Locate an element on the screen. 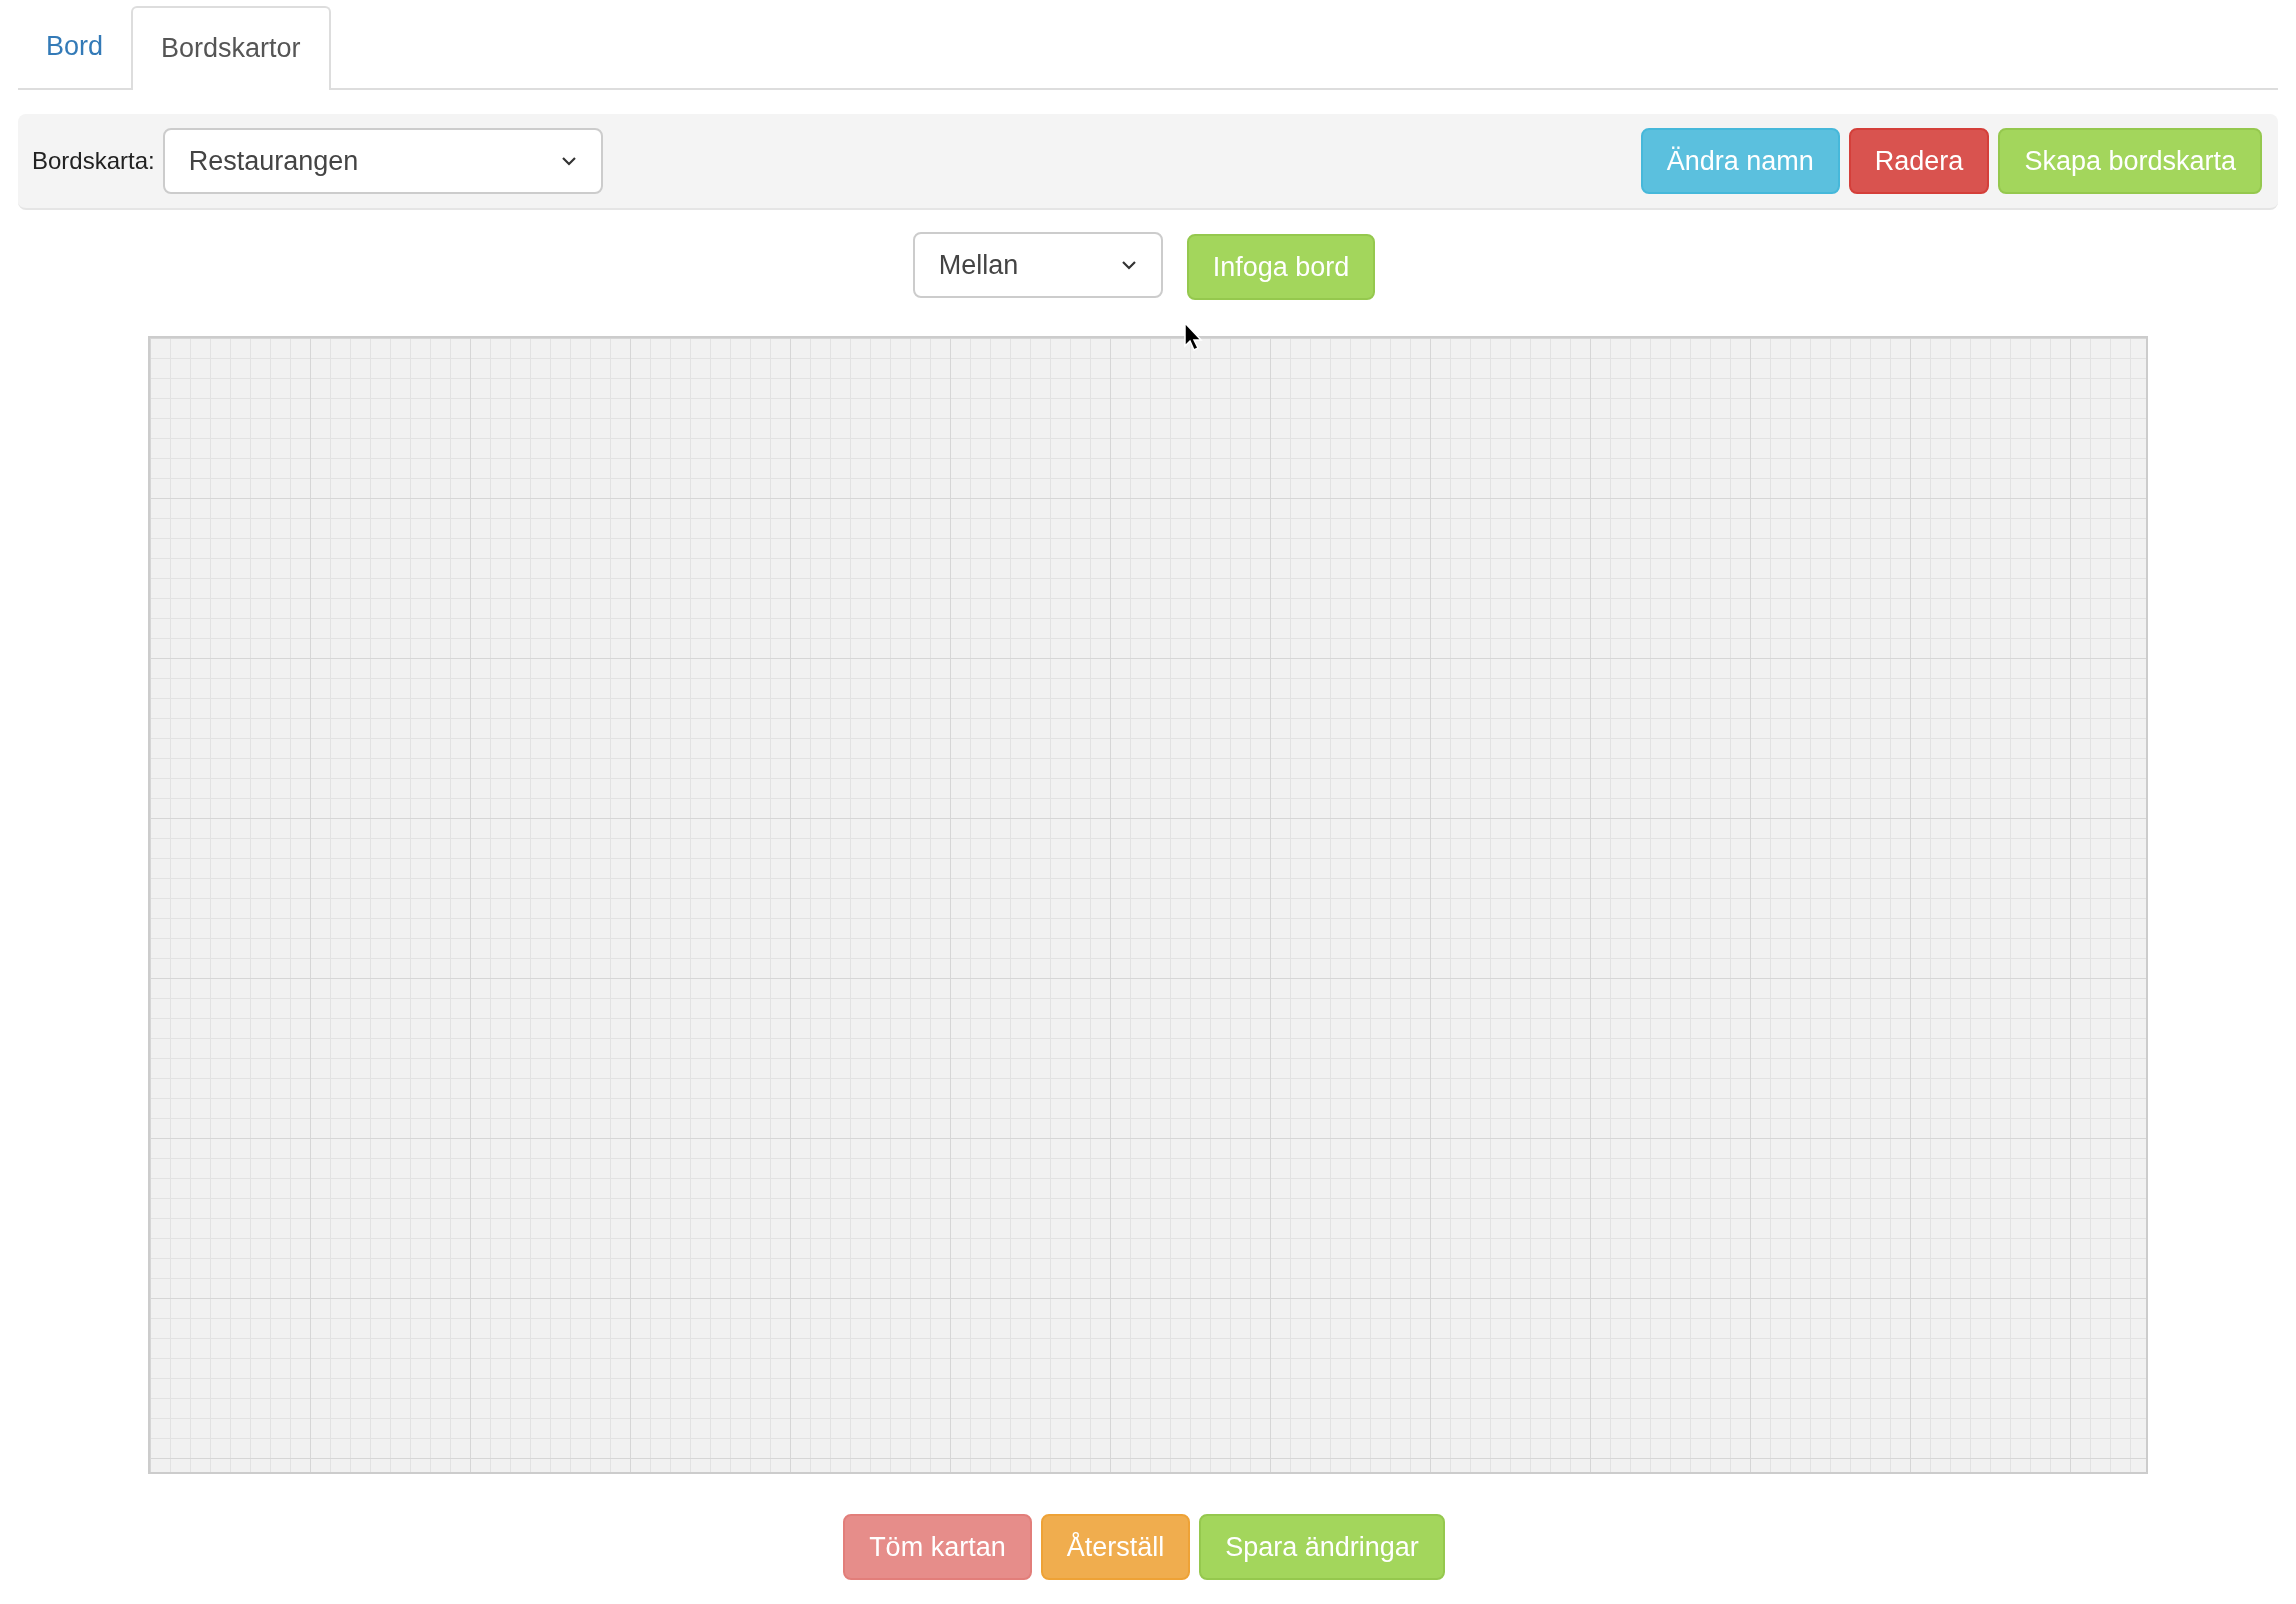 This screenshot has width=2296, height=1604. map-select: Restaurangen is located at coordinates (382, 161).